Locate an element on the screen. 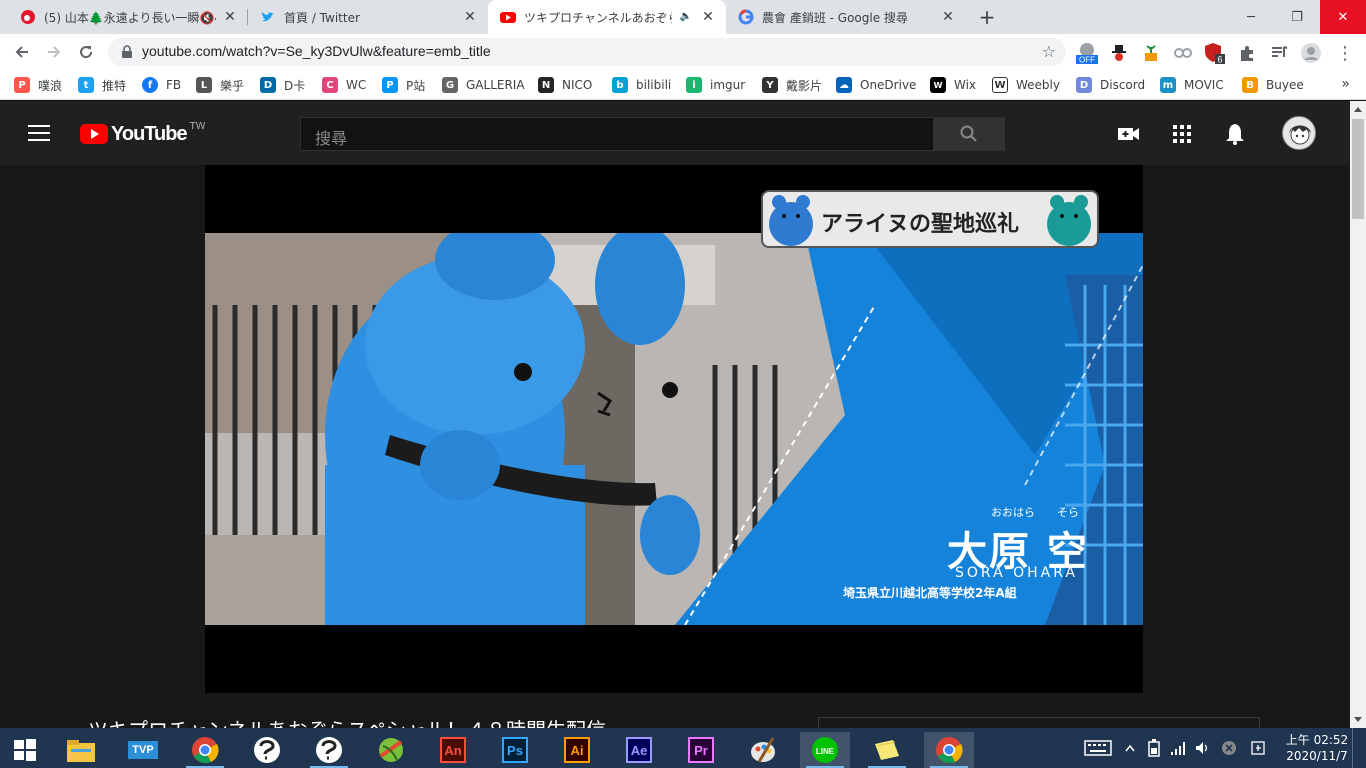  taskbar-clock: 上午 02:52 2020/11/7 is located at coordinates (1317, 748).